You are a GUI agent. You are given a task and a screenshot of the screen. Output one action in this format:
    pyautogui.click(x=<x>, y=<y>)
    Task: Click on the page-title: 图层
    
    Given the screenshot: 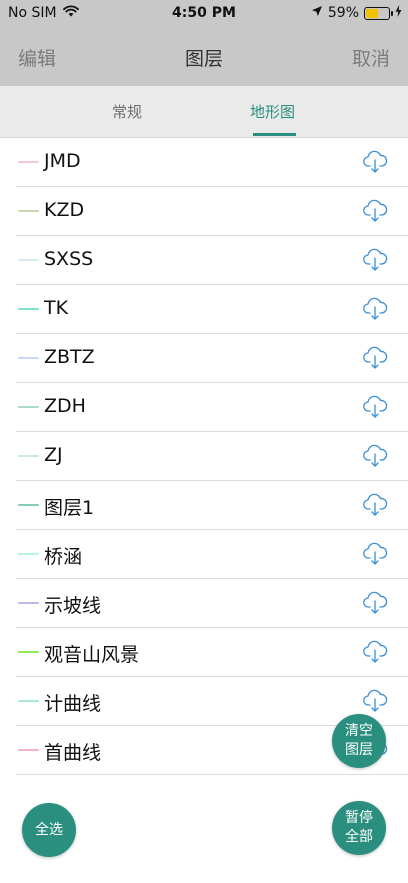 What is the action you would take?
    pyautogui.click(x=203, y=59)
    